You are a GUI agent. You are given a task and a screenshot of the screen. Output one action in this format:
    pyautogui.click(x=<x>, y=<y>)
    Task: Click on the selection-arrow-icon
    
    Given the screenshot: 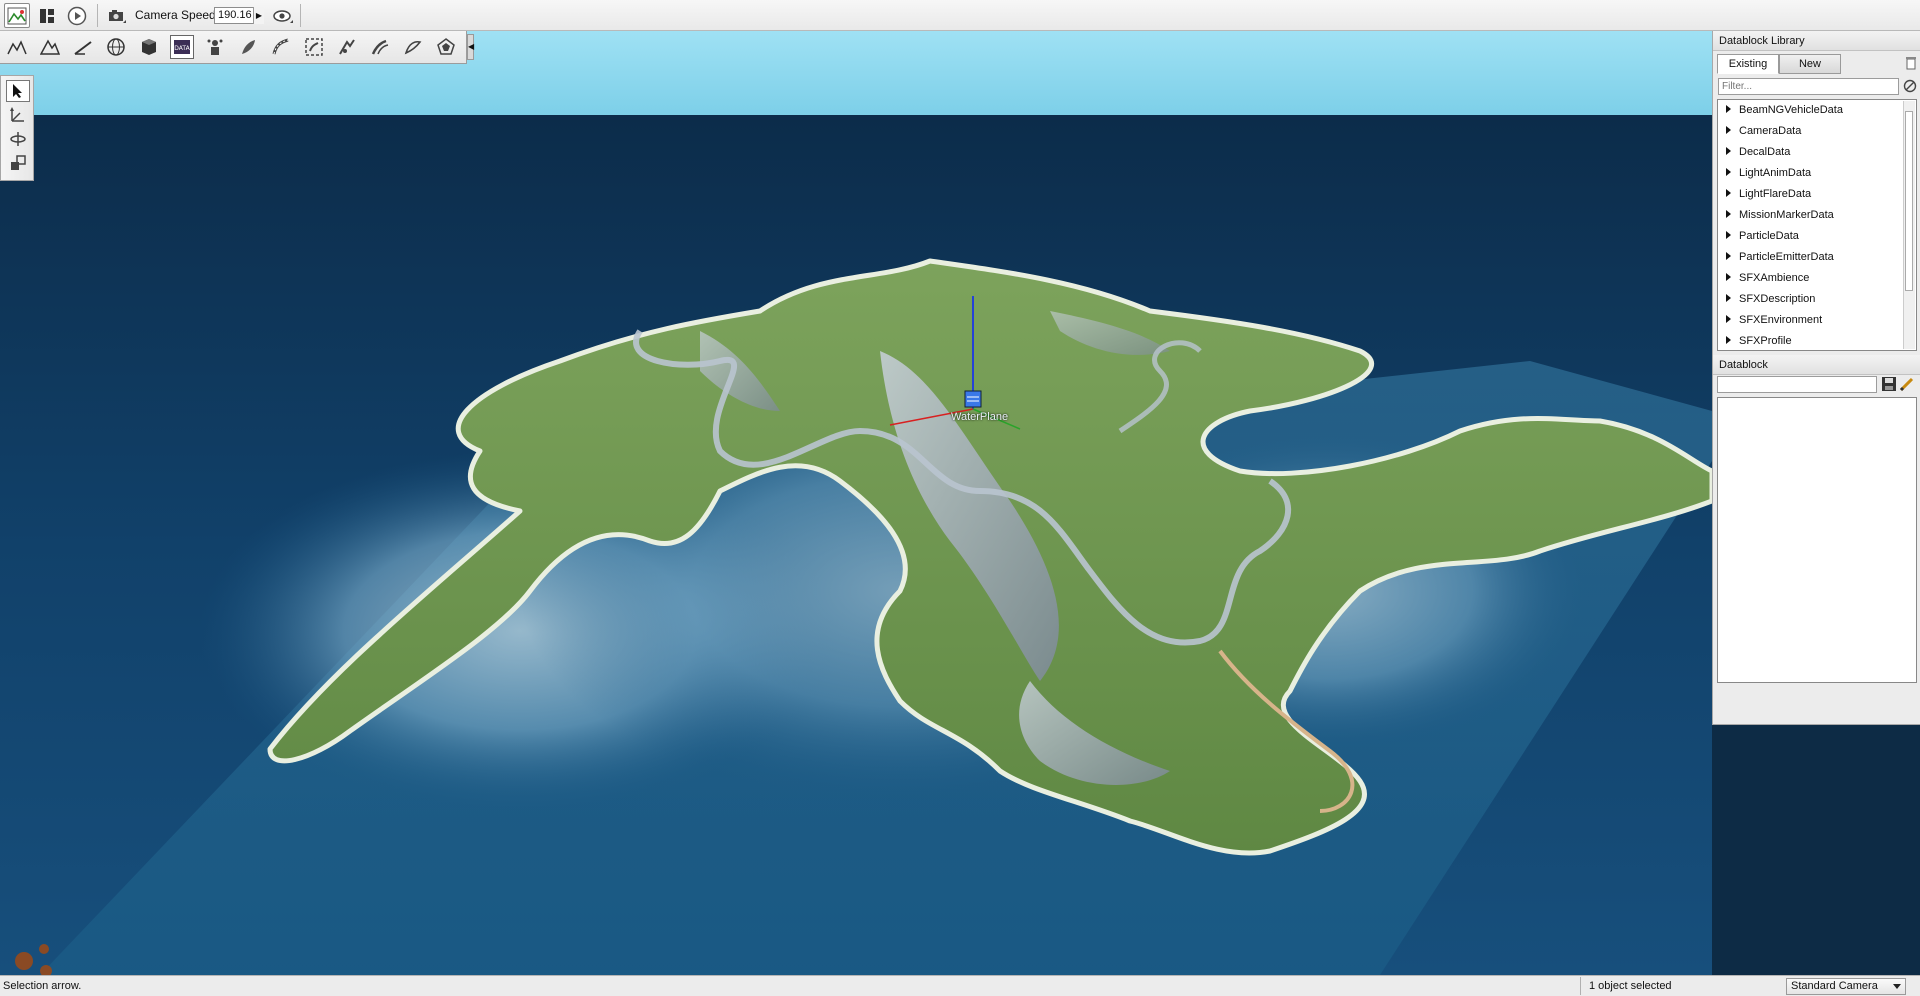 What is the action you would take?
    pyautogui.click(x=18, y=91)
    